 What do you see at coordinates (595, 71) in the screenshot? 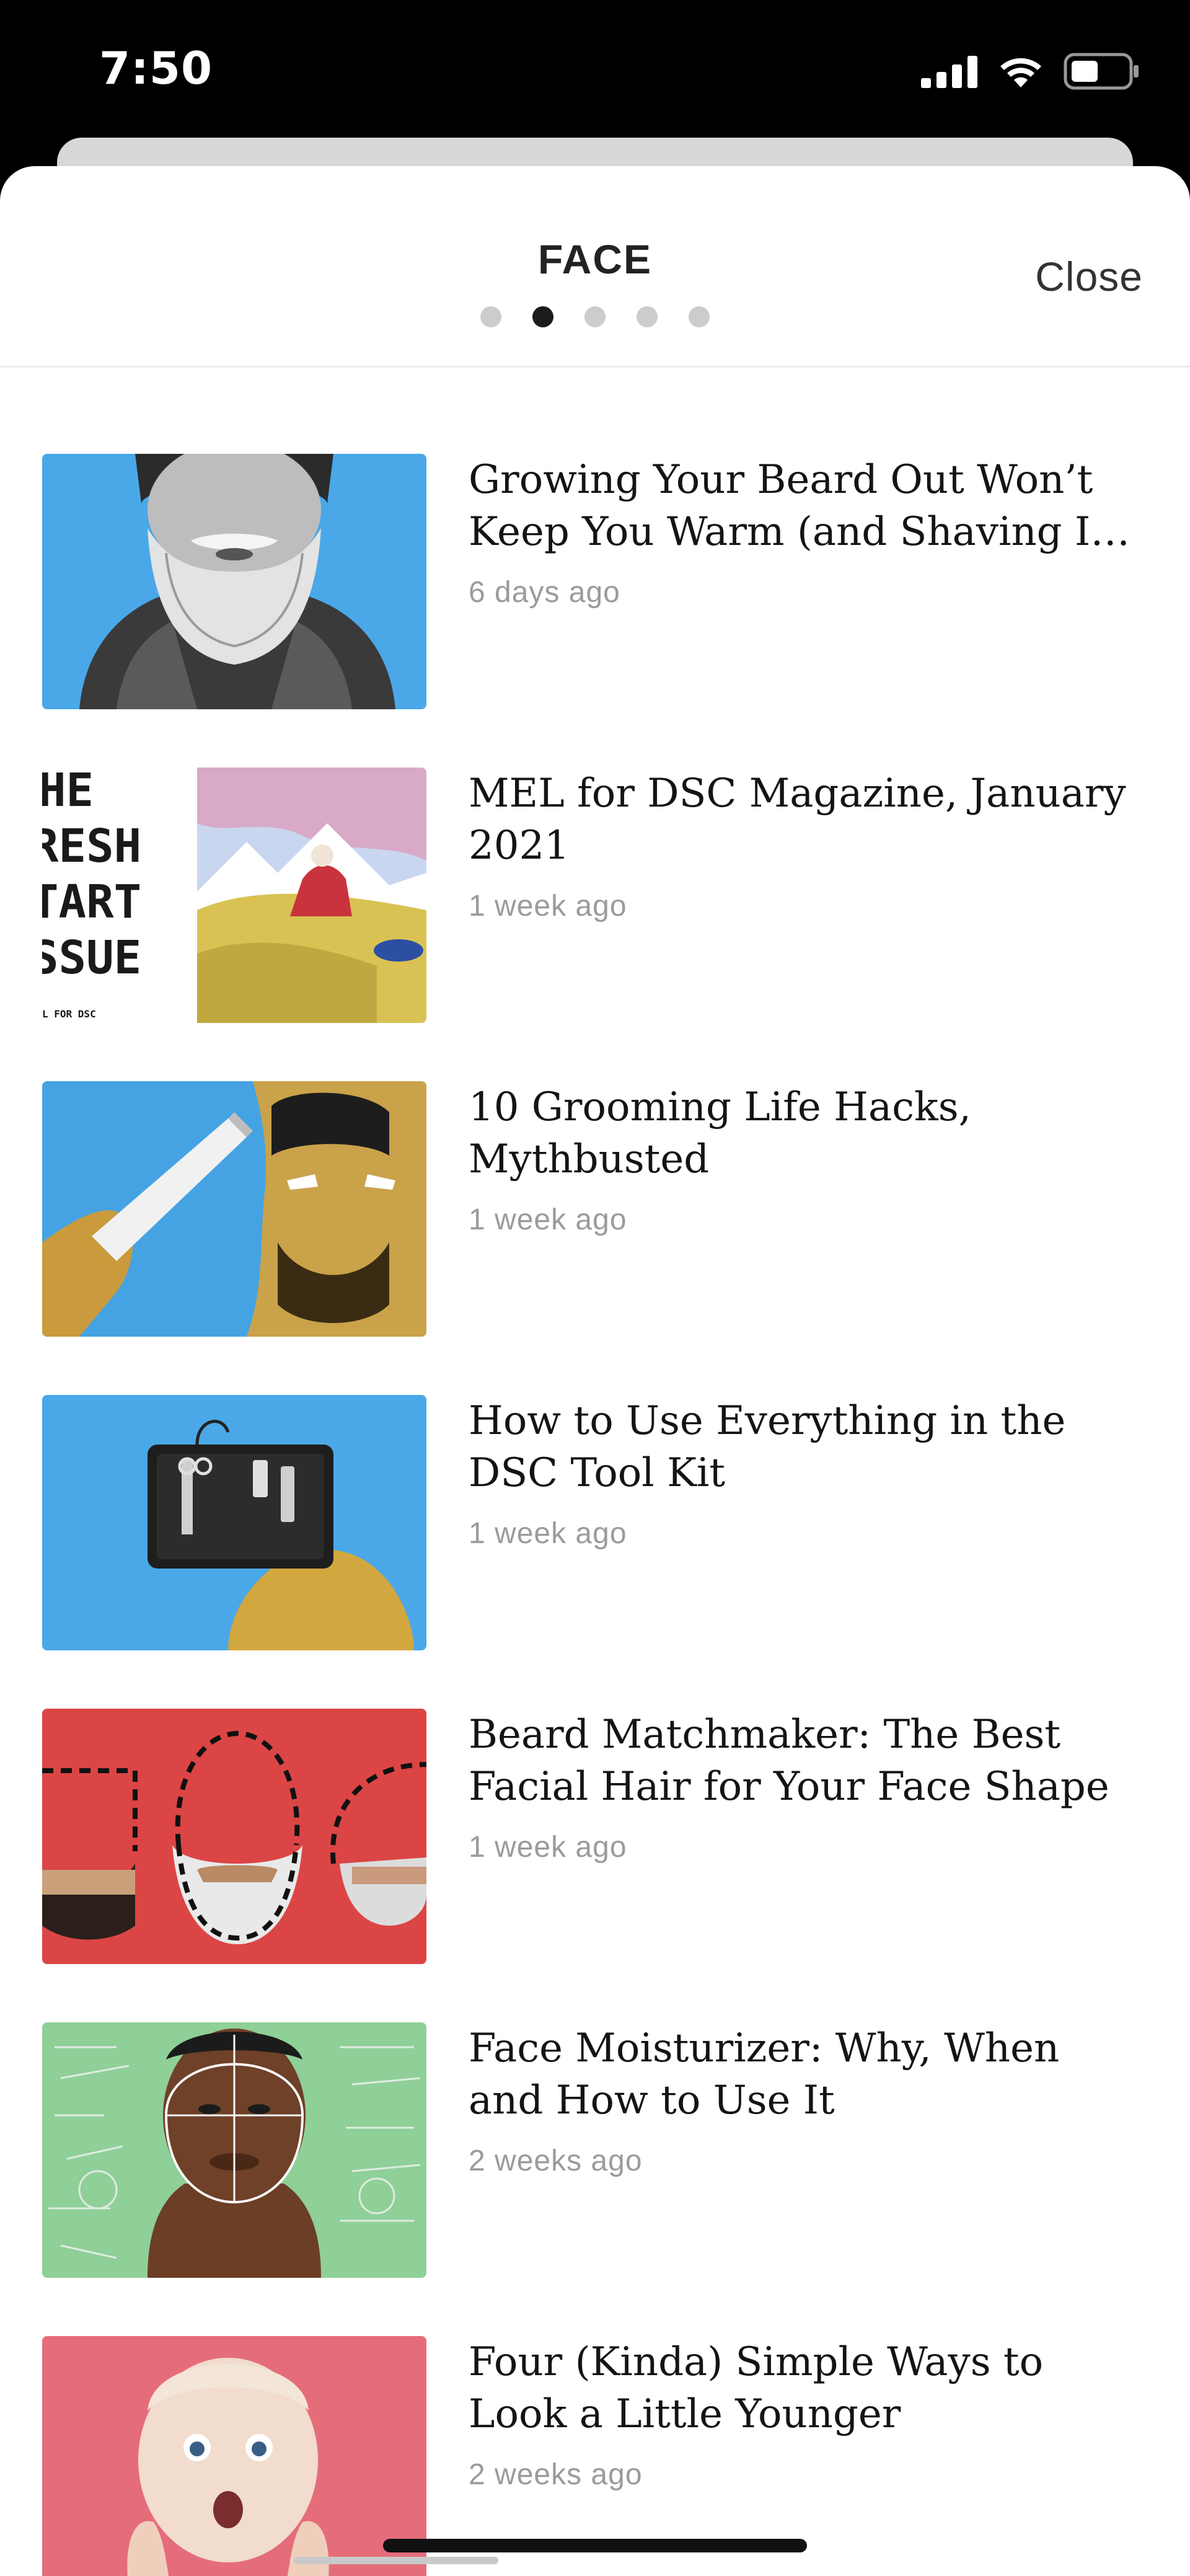
I see `status-bar: 7:50` at bounding box center [595, 71].